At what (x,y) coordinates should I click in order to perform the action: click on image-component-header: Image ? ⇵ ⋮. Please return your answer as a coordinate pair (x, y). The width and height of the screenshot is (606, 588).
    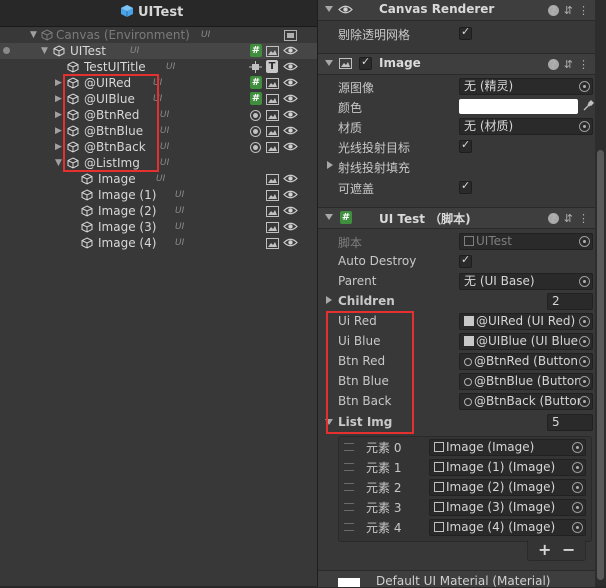
    Looking at the image, I should click on (456, 64).